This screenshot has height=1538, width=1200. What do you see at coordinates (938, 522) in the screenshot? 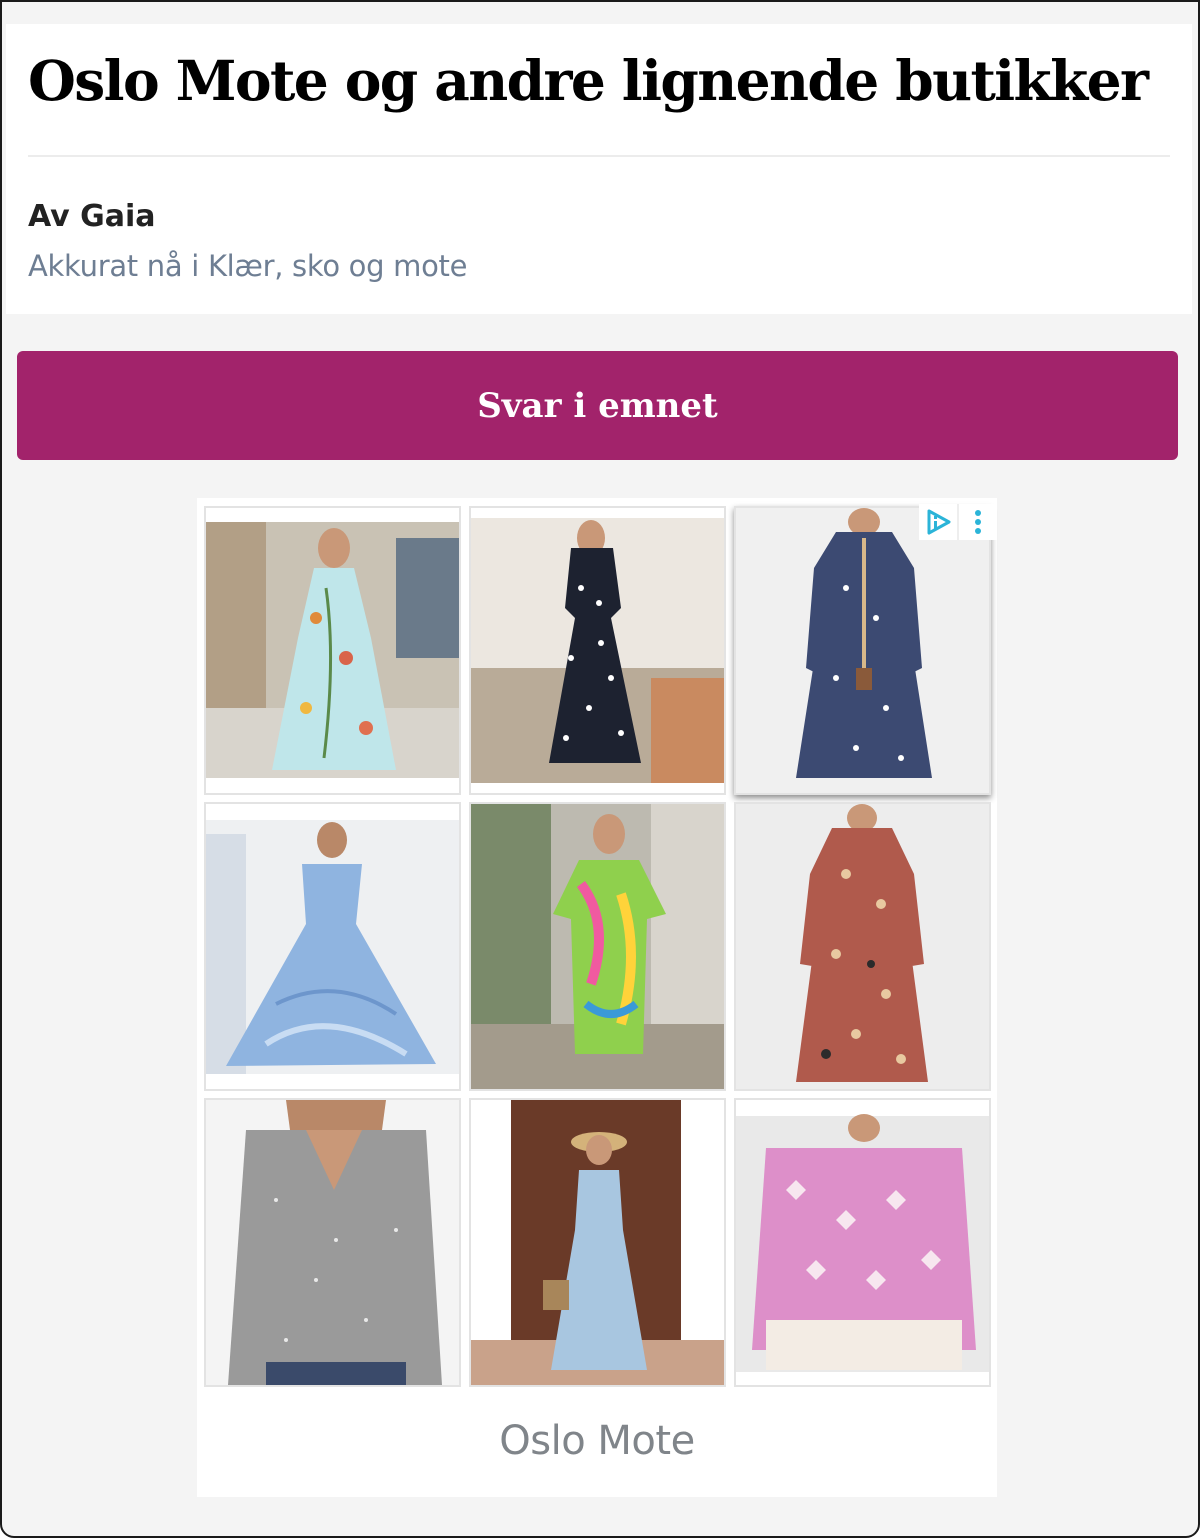
I see `adchoices-icon` at bounding box center [938, 522].